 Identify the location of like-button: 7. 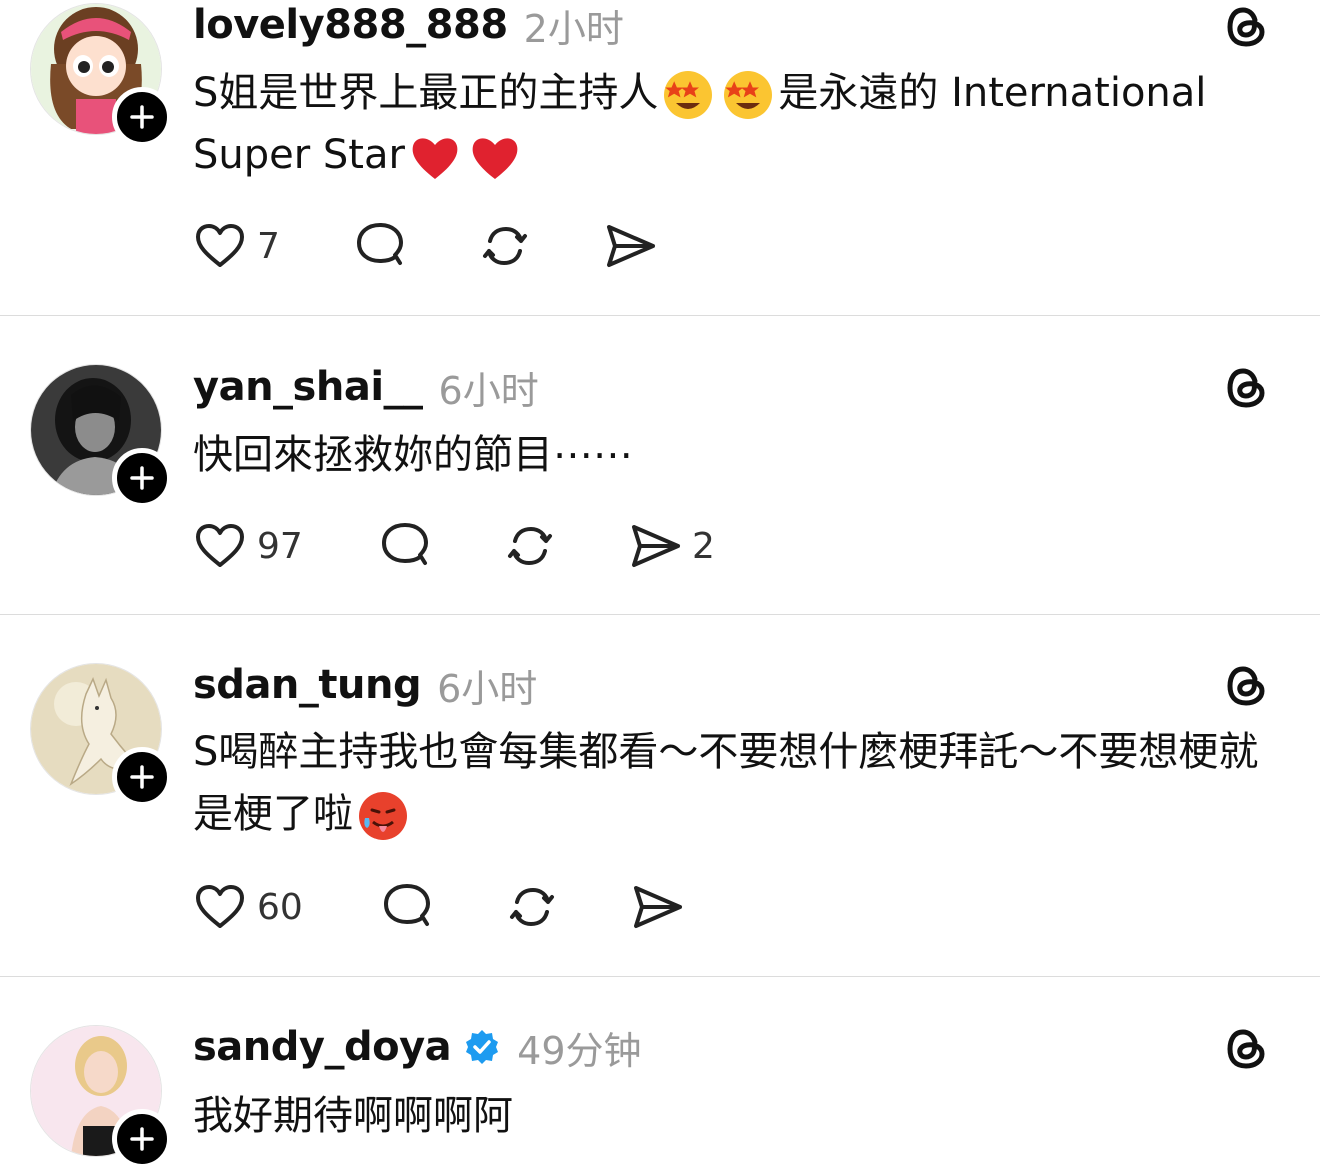
(236, 246).